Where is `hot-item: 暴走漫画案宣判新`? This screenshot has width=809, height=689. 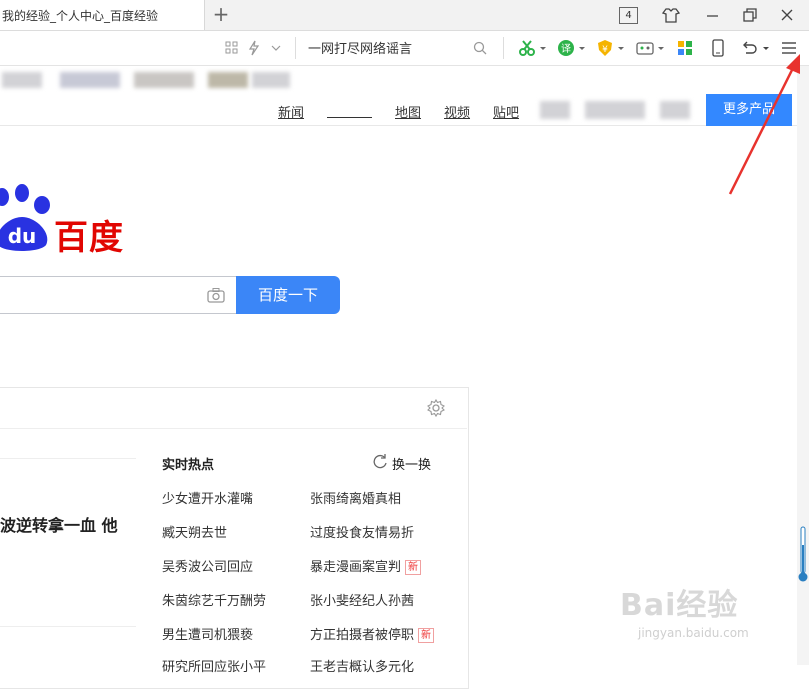 hot-item: 暴走漫画案宣判新 is located at coordinates (366, 565).